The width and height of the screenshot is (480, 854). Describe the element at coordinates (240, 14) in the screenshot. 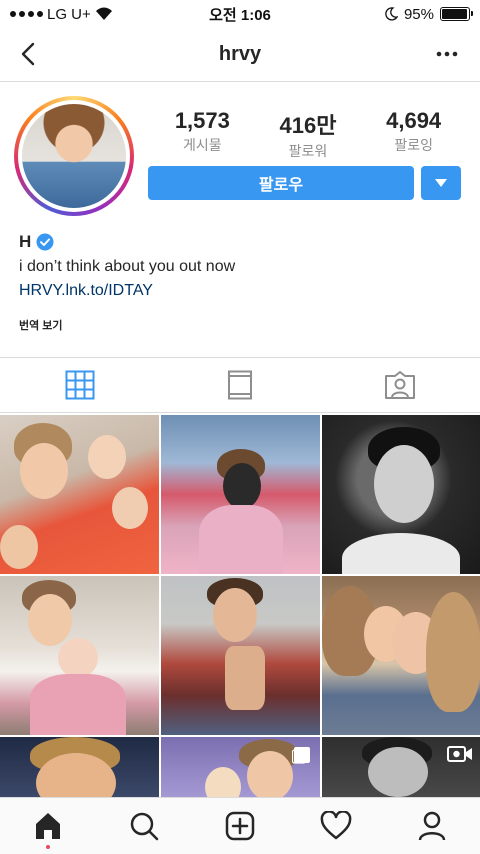

I see `status-bar: LG U+ 오전 1:06 95%` at that location.